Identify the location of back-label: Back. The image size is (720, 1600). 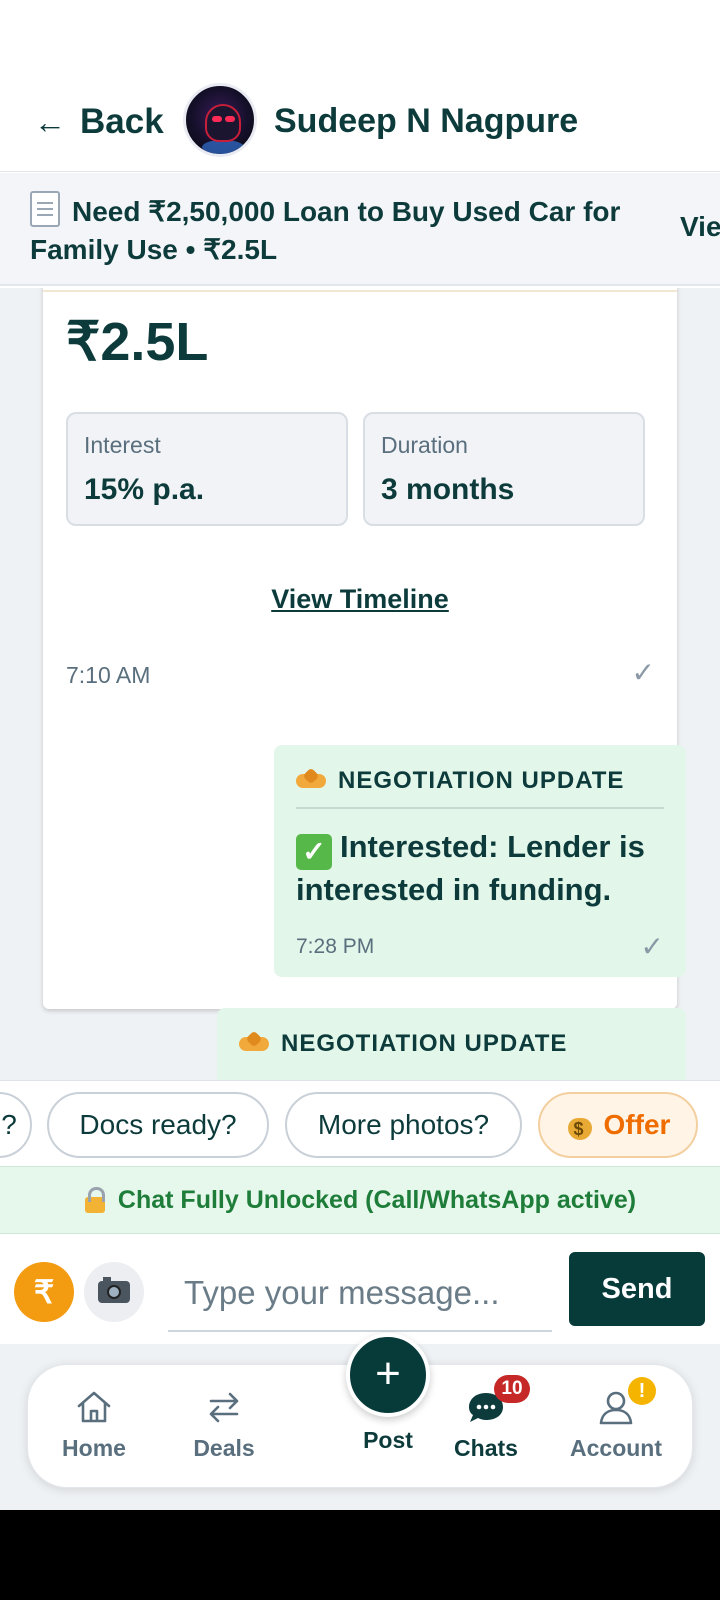
(122, 121).